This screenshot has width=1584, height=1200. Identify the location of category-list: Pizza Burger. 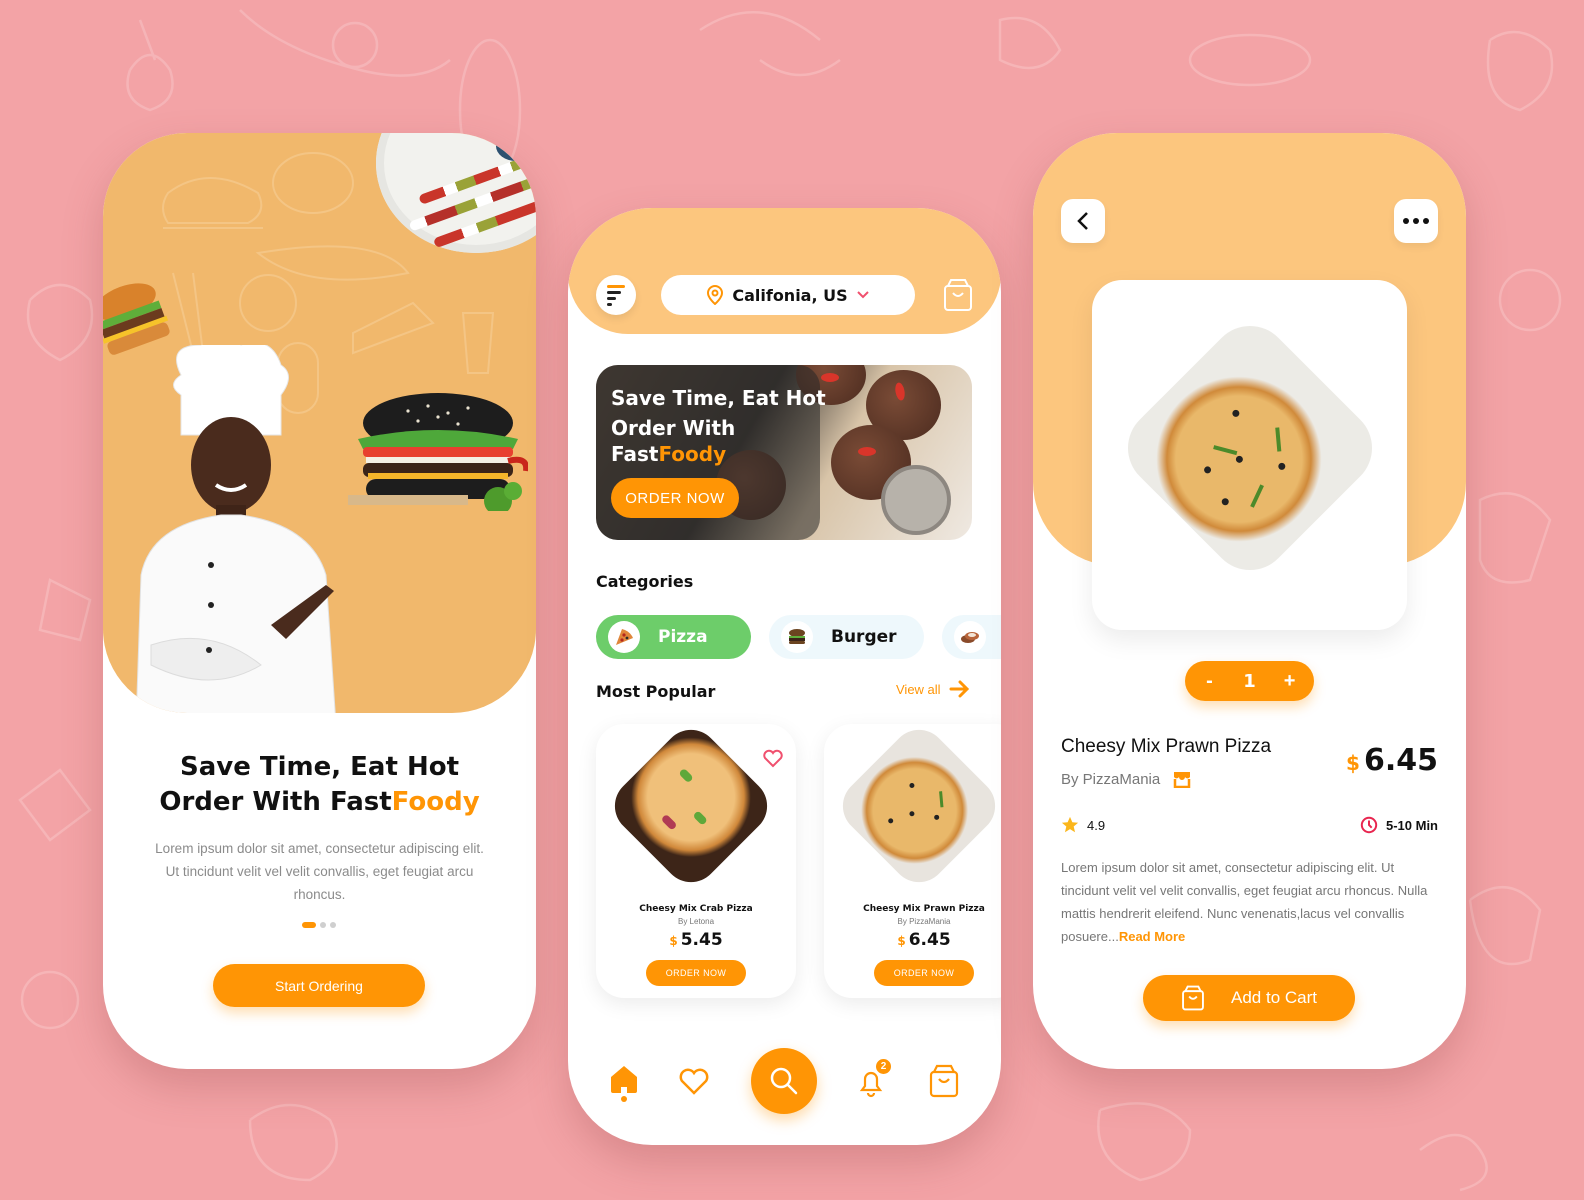
(798, 637).